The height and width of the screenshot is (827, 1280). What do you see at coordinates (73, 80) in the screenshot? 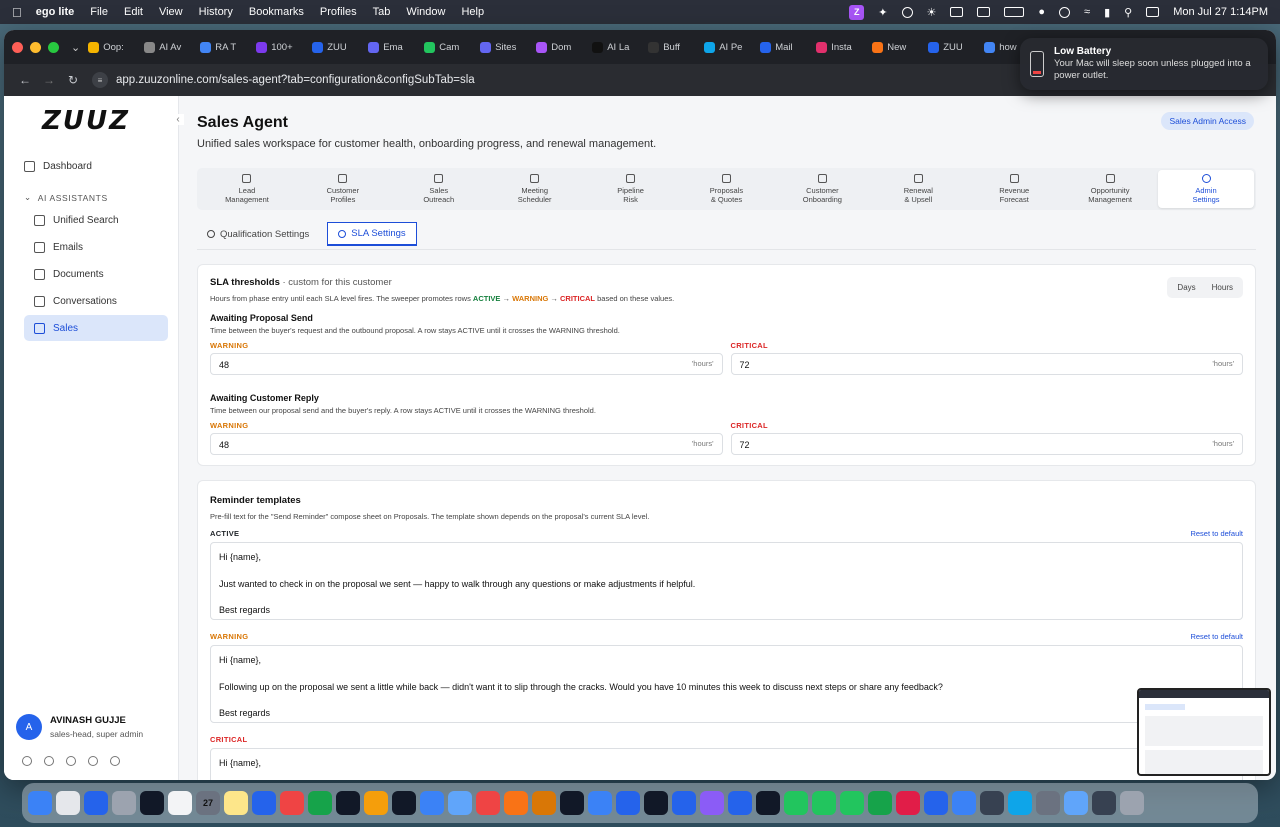
I see `reload-icon: ↻` at bounding box center [73, 80].